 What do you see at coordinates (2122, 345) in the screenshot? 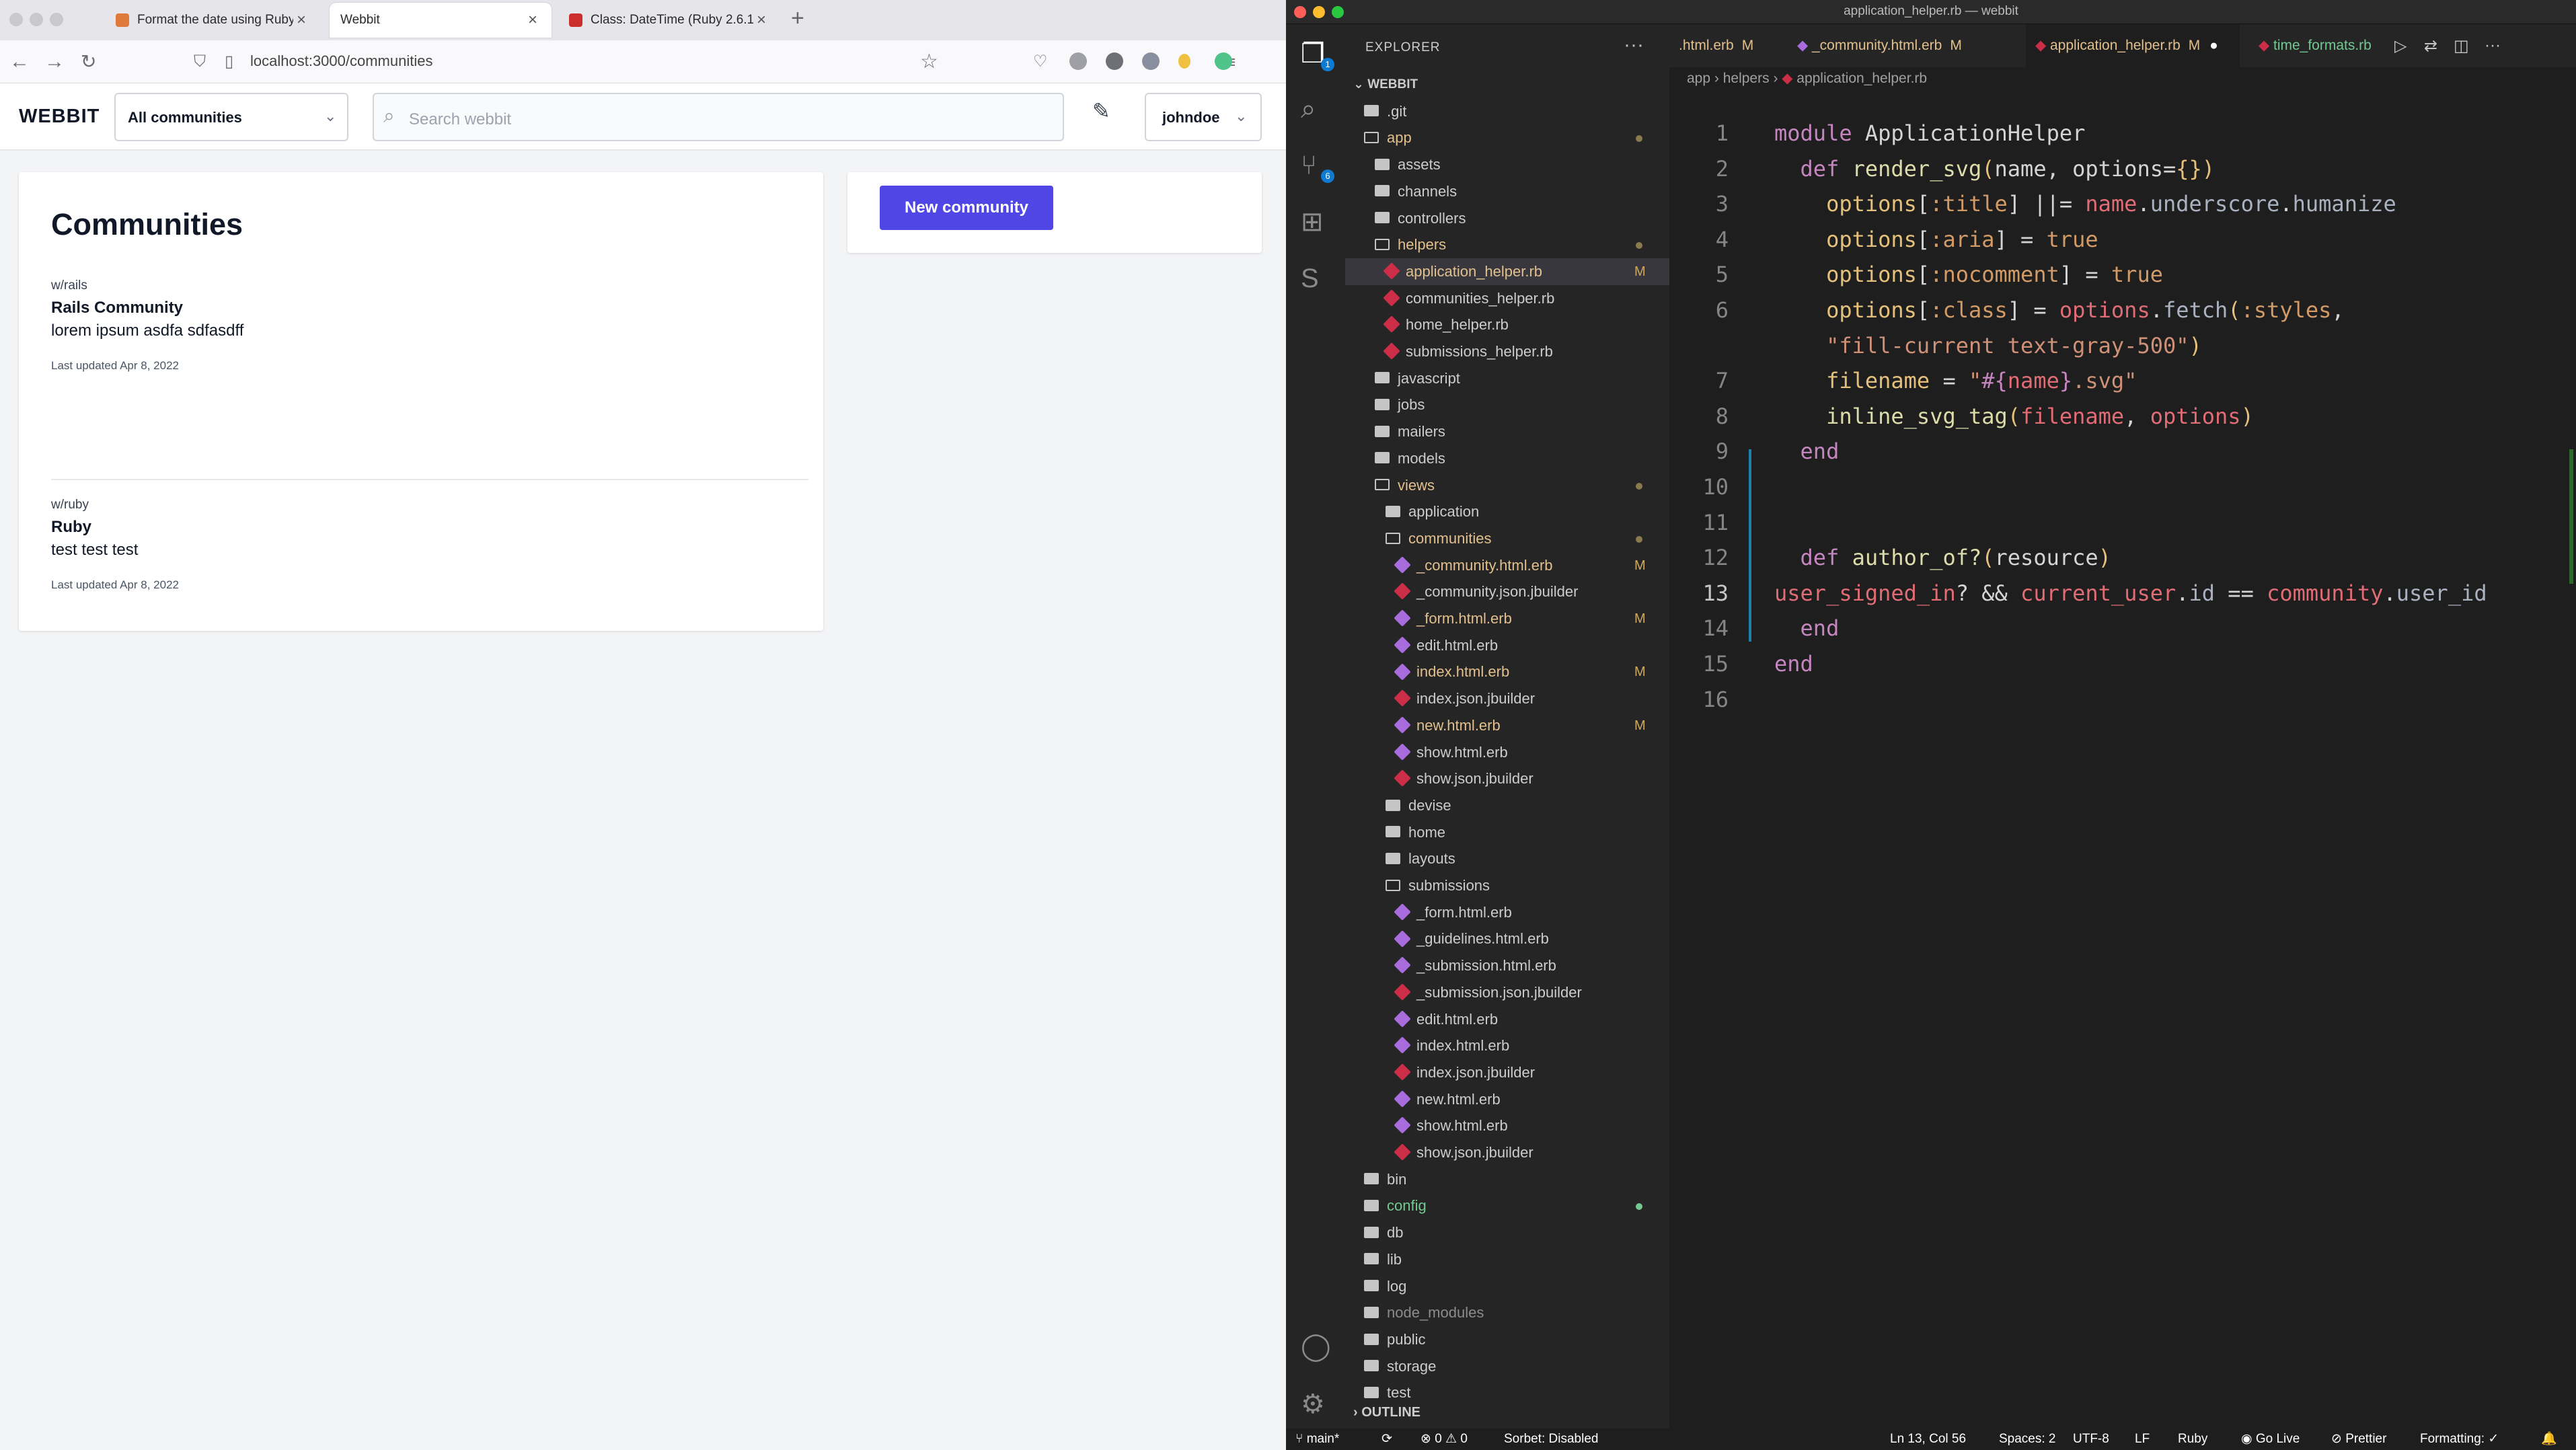
I see `code-line: "fill-current text-gray-500")` at bounding box center [2122, 345].